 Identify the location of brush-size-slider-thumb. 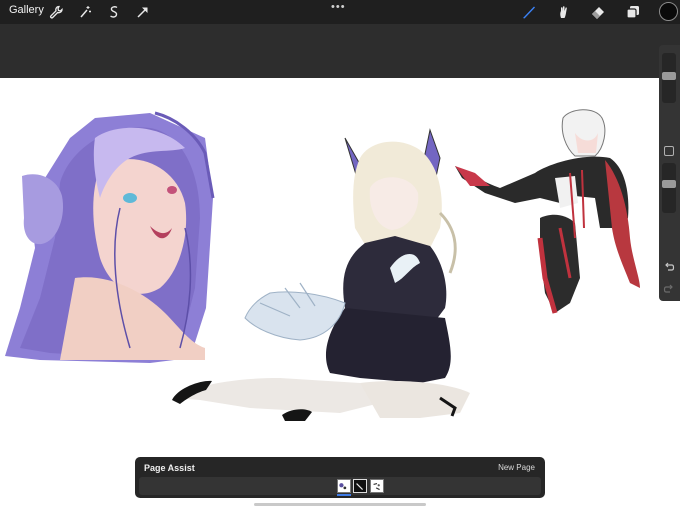
(669, 76).